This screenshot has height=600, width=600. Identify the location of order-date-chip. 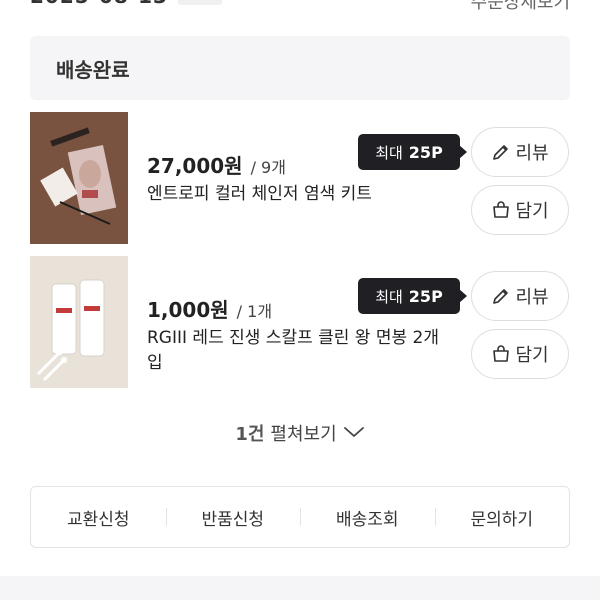
(199, 2).